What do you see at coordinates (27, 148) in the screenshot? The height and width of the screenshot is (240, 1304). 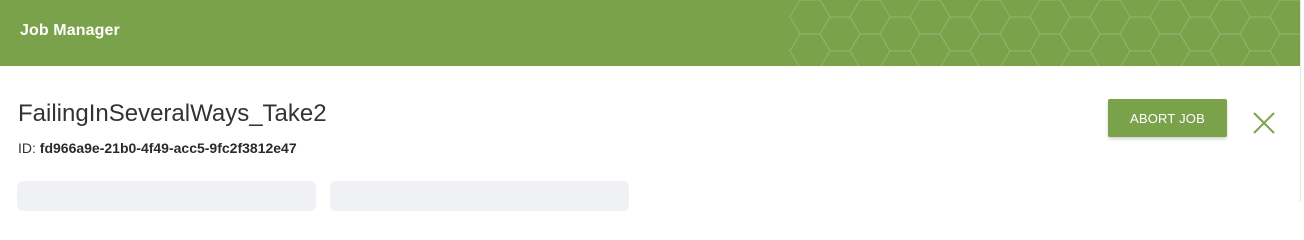 I see `job-id-label: ID:` at bounding box center [27, 148].